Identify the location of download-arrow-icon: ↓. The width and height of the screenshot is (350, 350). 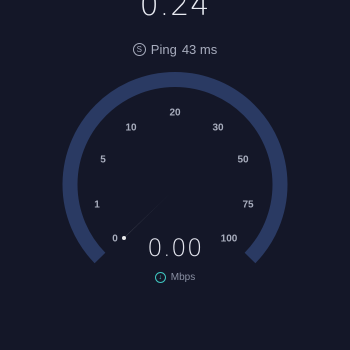
(160, 277).